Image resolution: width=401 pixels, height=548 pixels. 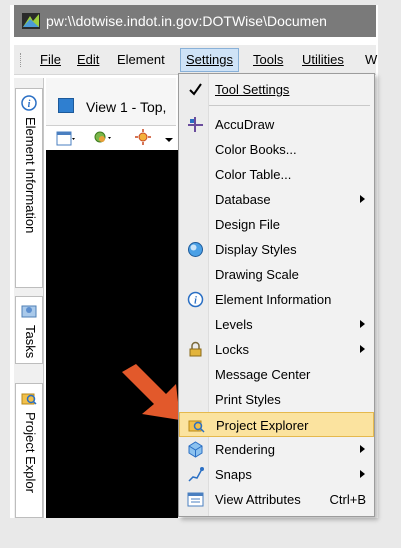 What do you see at coordinates (66, 139) in the screenshot?
I see `view-attributes-toolbar-icon` at bounding box center [66, 139].